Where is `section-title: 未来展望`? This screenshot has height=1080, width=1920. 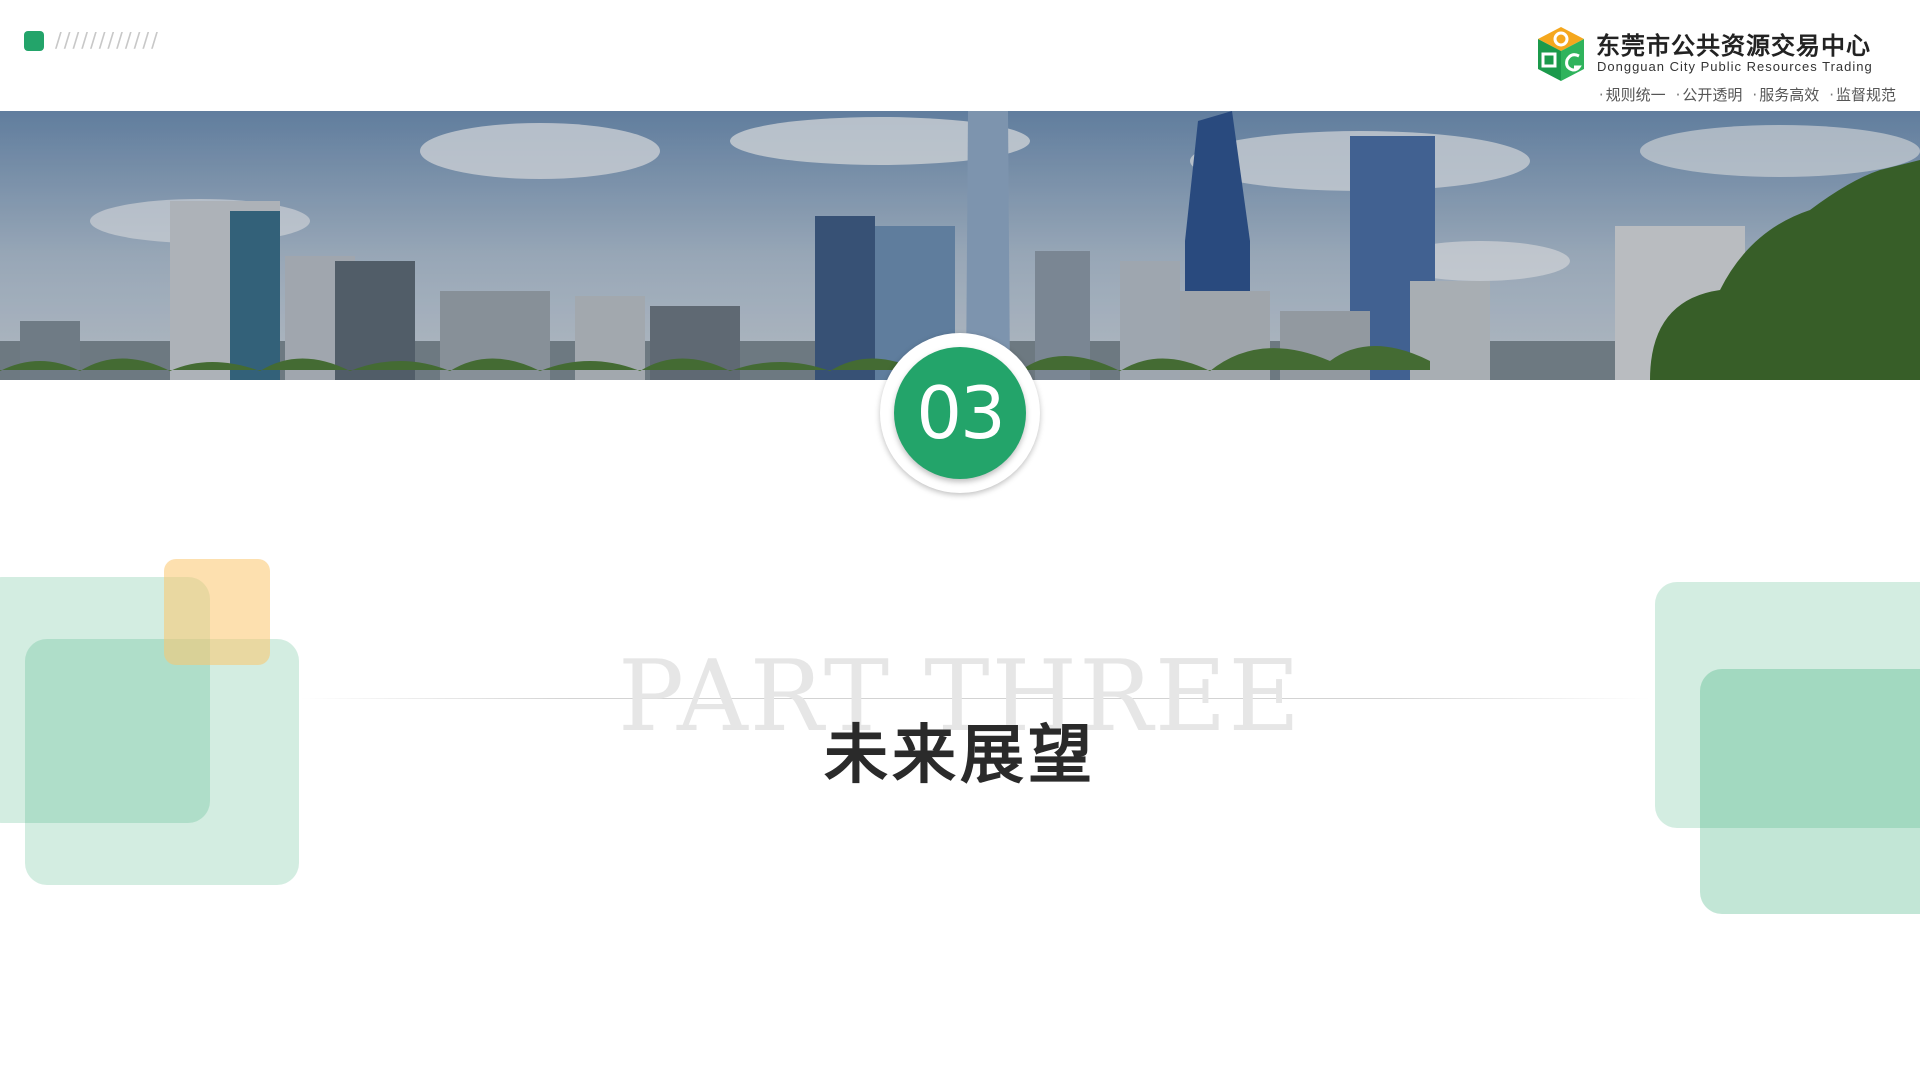
section-title: 未来展望 is located at coordinates (960, 756).